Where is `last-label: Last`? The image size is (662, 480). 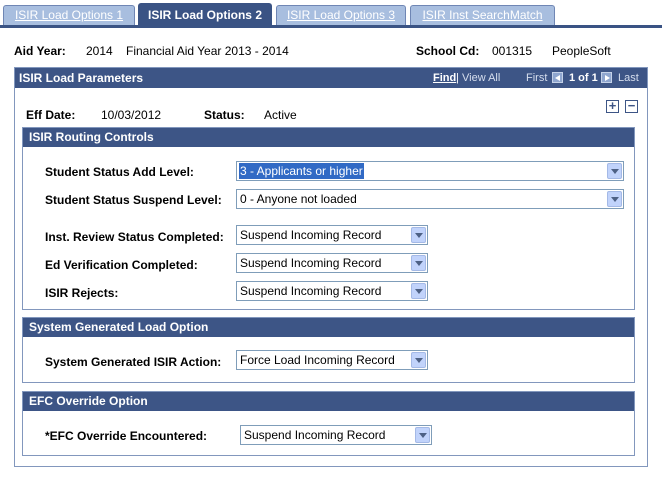
last-label: Last is located at coordinates (628, 78).